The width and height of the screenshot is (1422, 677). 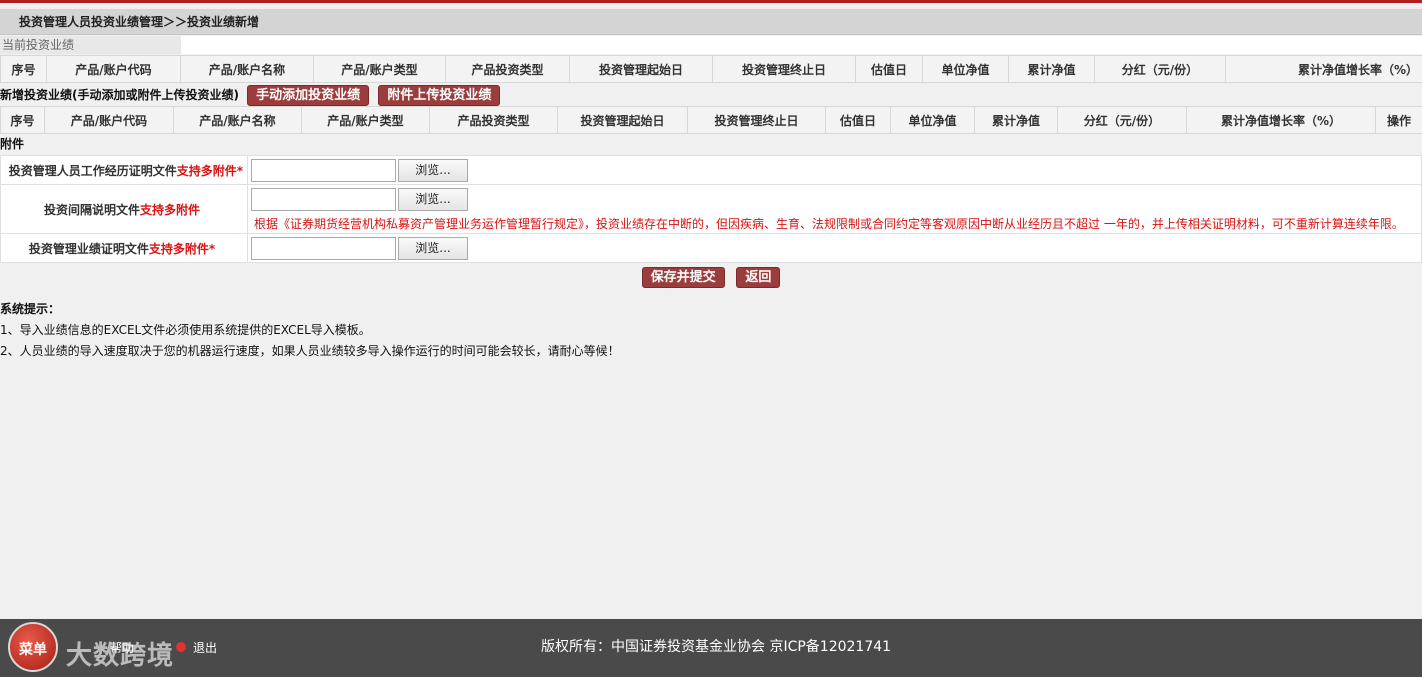 What do you see at coordinates (711, 22) in the screenshot?
I see `breadcrumb: 投资管理人员投资业绩管理＞＞投资业绩新增` at bounding box center [711, 22].